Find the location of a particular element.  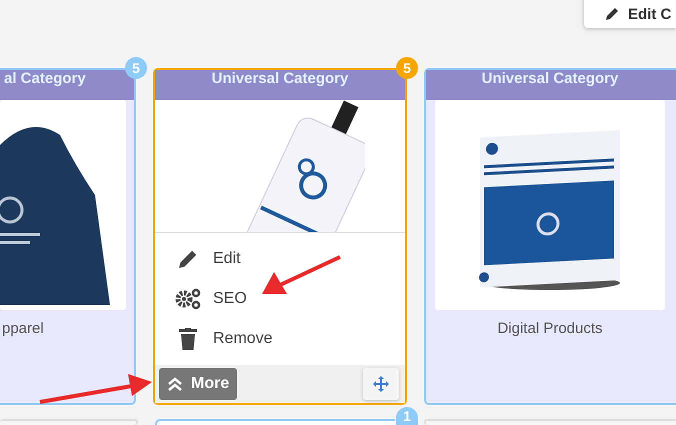

move-handle is located at coordinates (381, 384).